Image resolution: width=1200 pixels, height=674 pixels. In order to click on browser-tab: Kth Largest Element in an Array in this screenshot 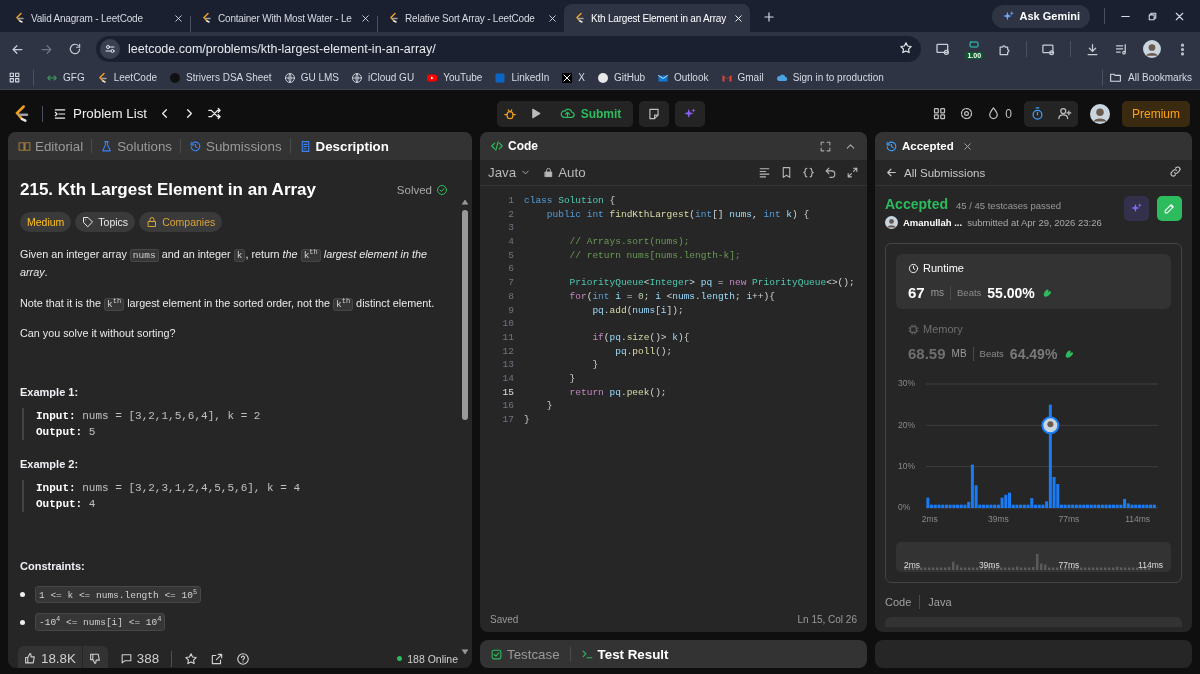, I will do `click(657, 18)`.